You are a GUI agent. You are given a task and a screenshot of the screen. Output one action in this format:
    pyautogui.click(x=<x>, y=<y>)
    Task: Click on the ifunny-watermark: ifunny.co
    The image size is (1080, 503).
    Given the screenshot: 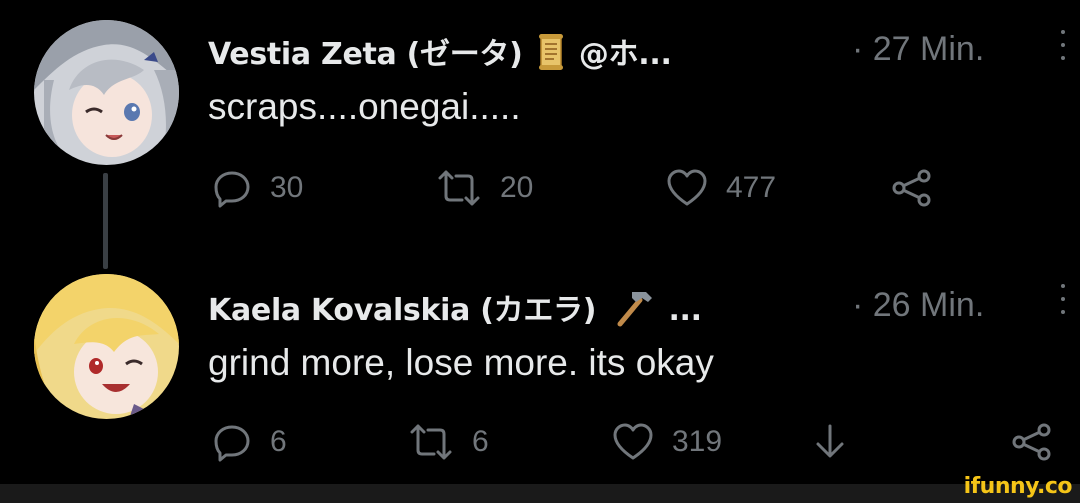 What is the action you would take?
    pyautogui.click(x=1018, y=486)
    